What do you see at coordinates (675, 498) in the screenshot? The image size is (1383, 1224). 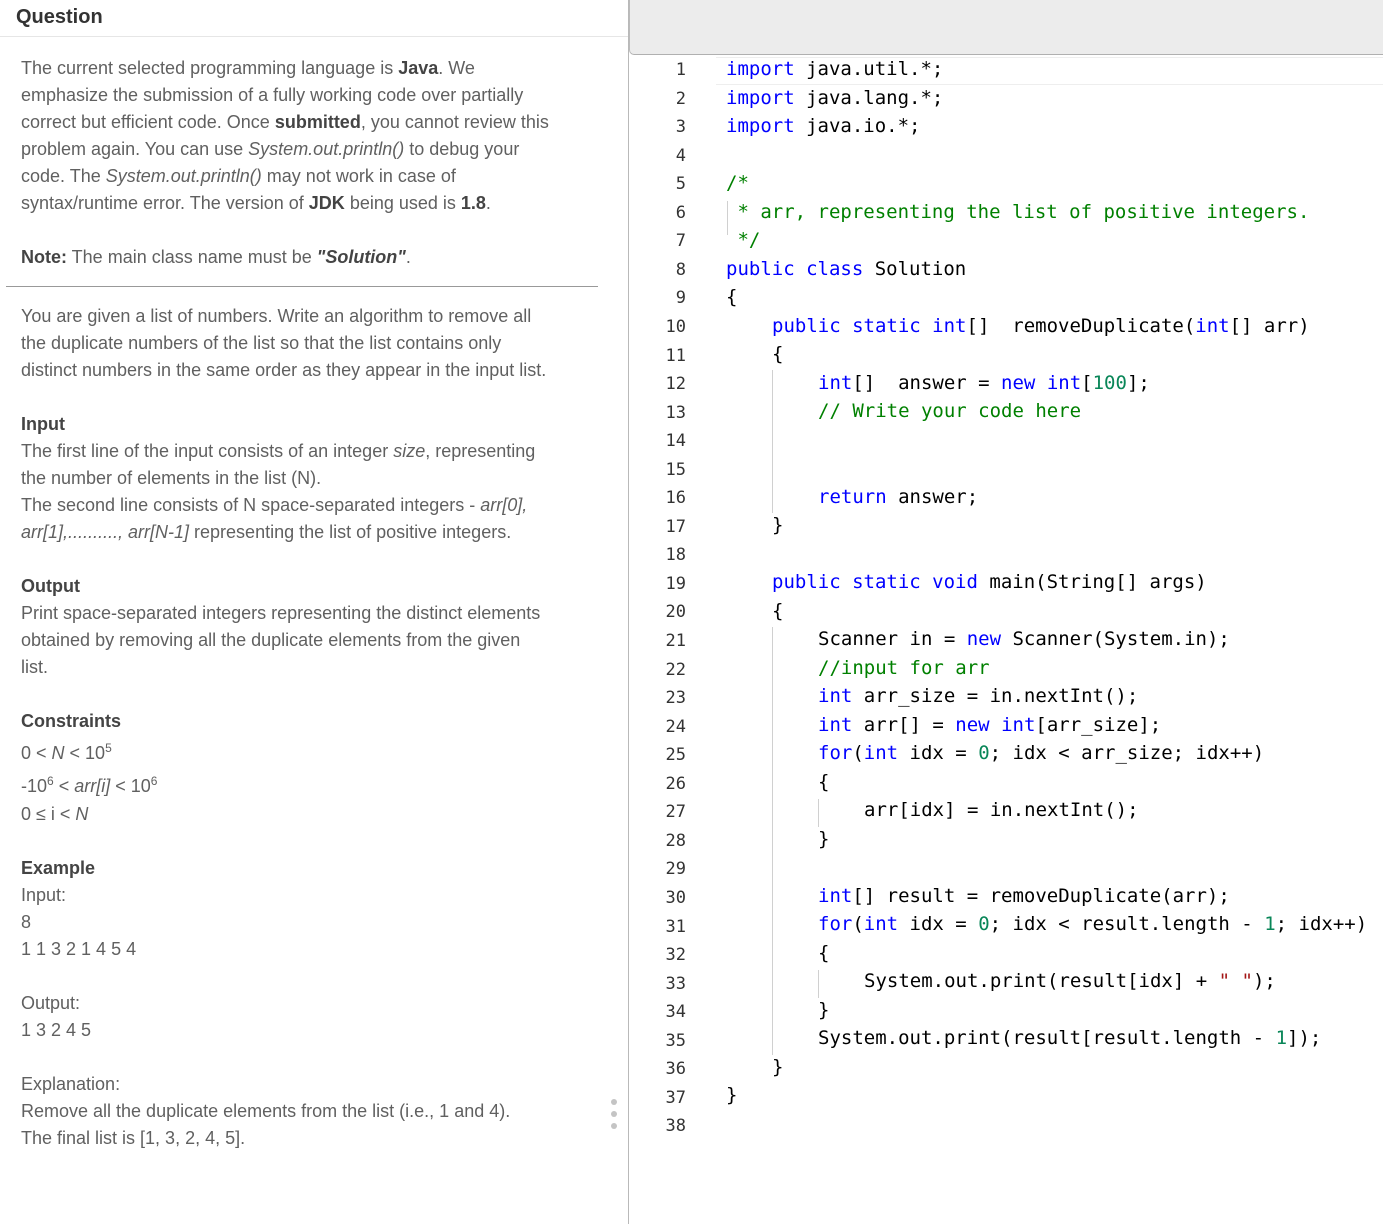 I see `line-number: 16` at bounding box center [675, 498].